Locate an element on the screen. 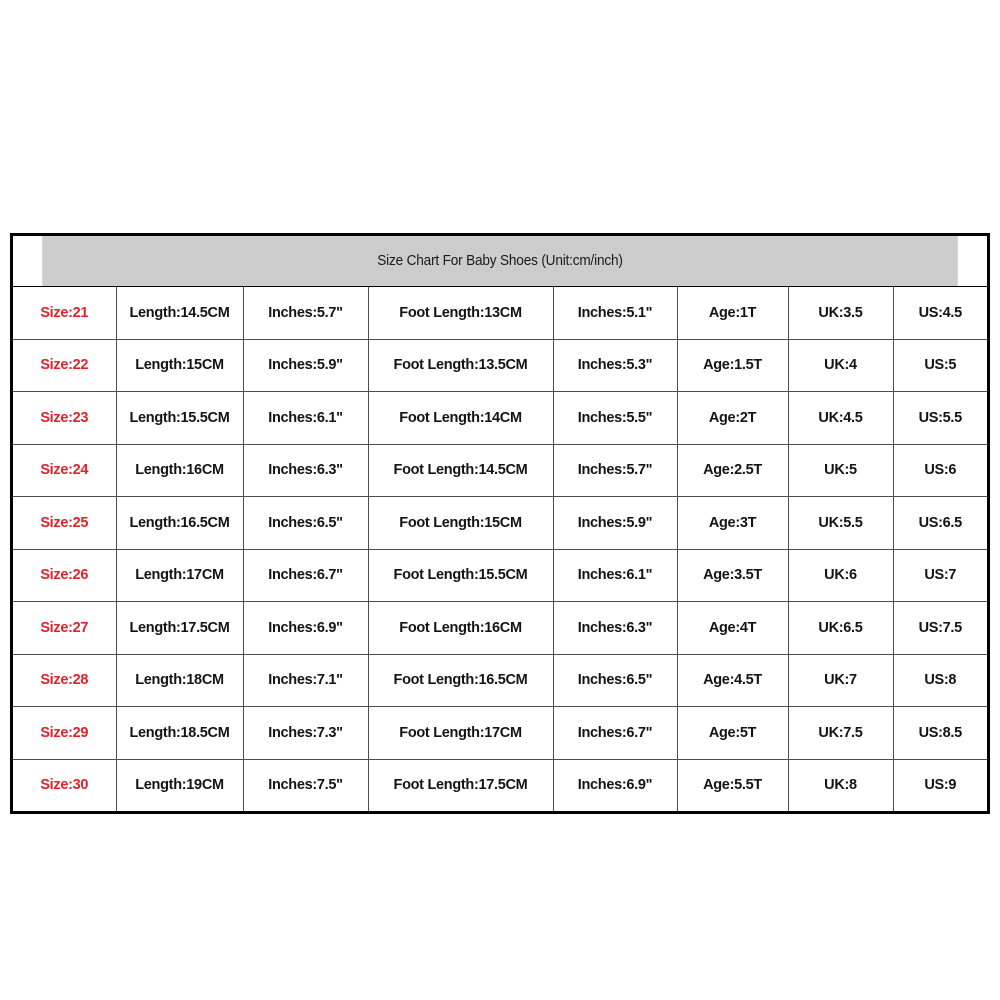 Image resolution: width=1000 pixels, height=1000 pixels. cell-us-size: US:7 is located at coordinates (940, 575).